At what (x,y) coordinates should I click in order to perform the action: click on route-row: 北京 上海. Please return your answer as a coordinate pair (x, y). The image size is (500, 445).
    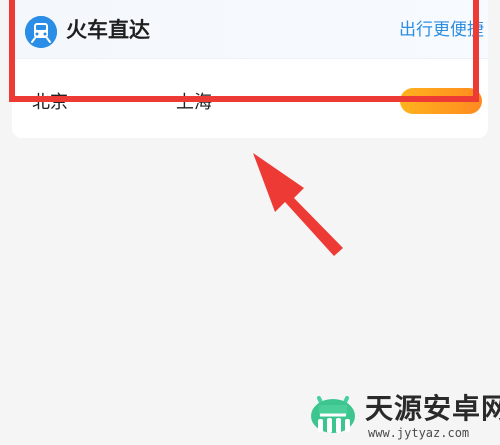
    Looking at the image, I should click on (250, 102).